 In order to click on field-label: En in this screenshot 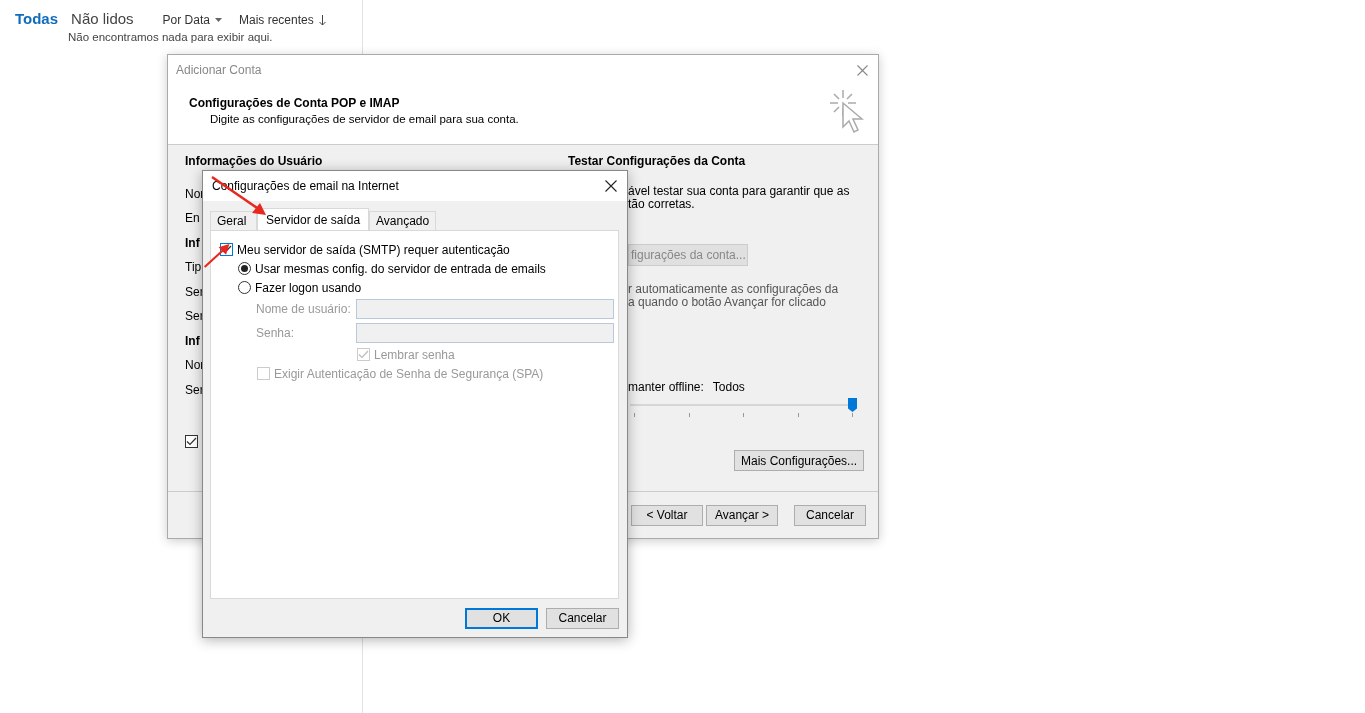, I will do `click(192, 218)`.